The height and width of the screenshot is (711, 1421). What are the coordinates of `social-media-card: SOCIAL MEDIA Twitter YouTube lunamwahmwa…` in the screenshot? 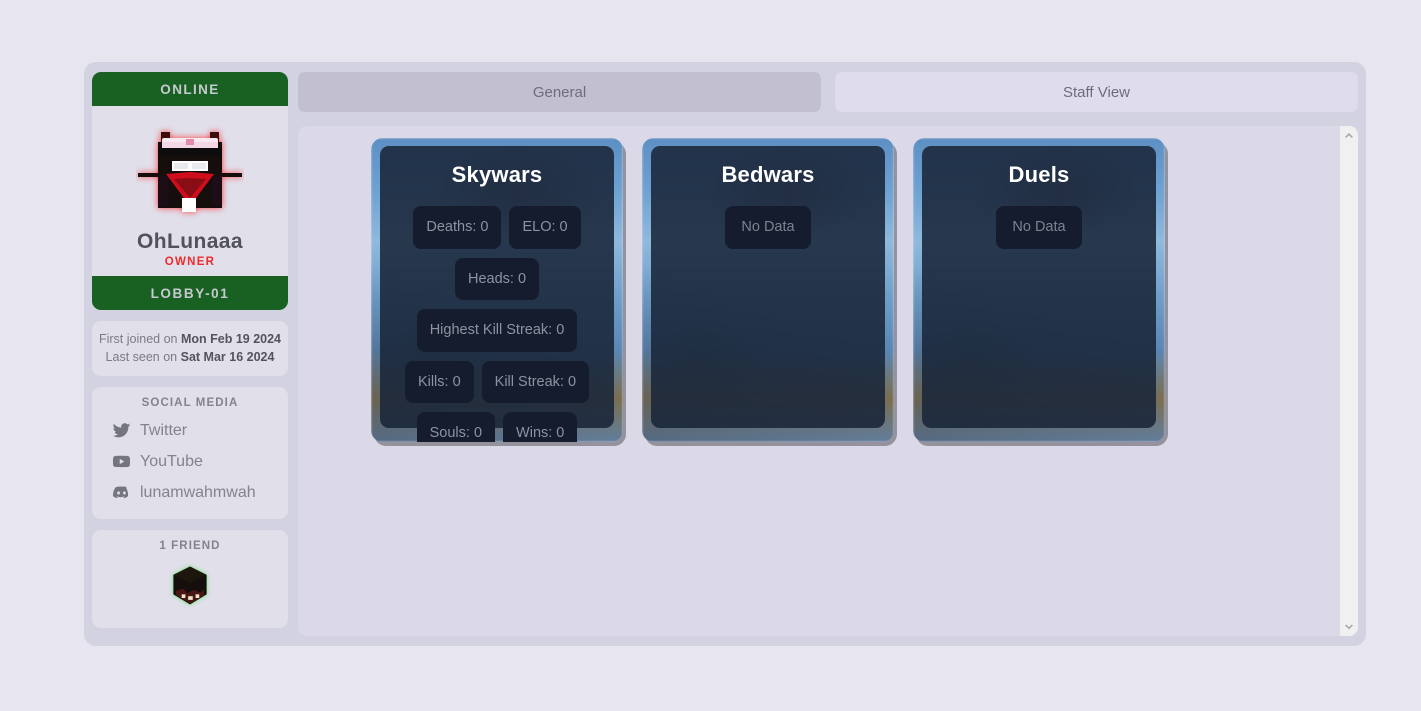 It's located at (190, 453).